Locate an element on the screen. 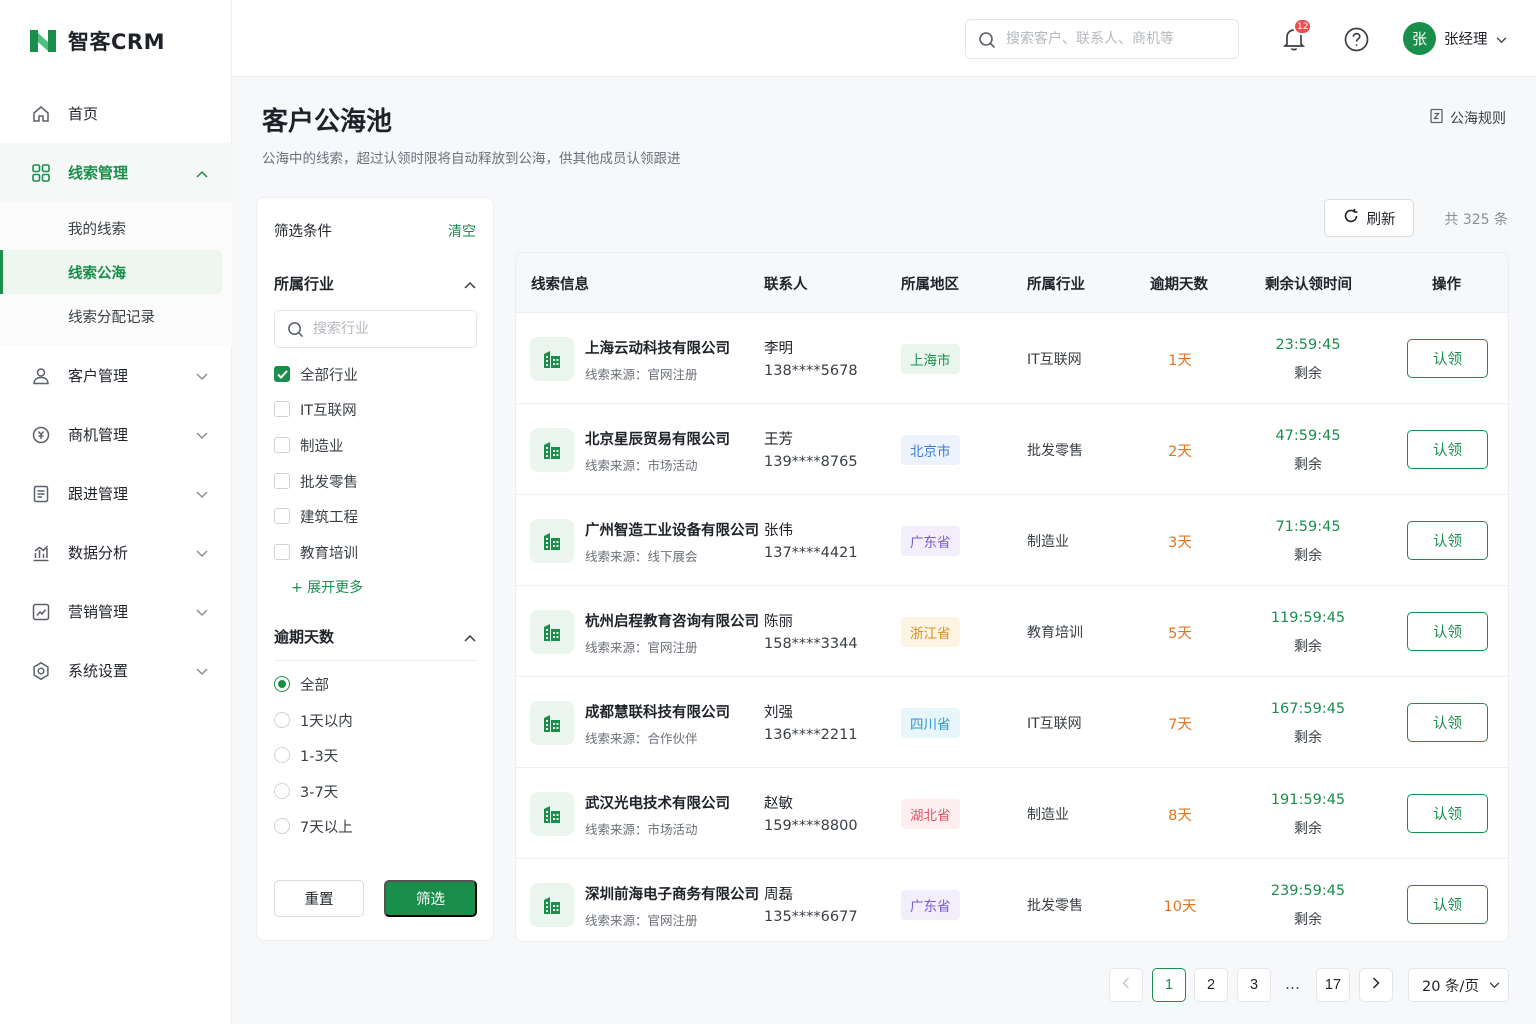 The height and width of the screenshot is (1024, 1536). region-tag: 湖北省 is located at coordinates (930, 814).